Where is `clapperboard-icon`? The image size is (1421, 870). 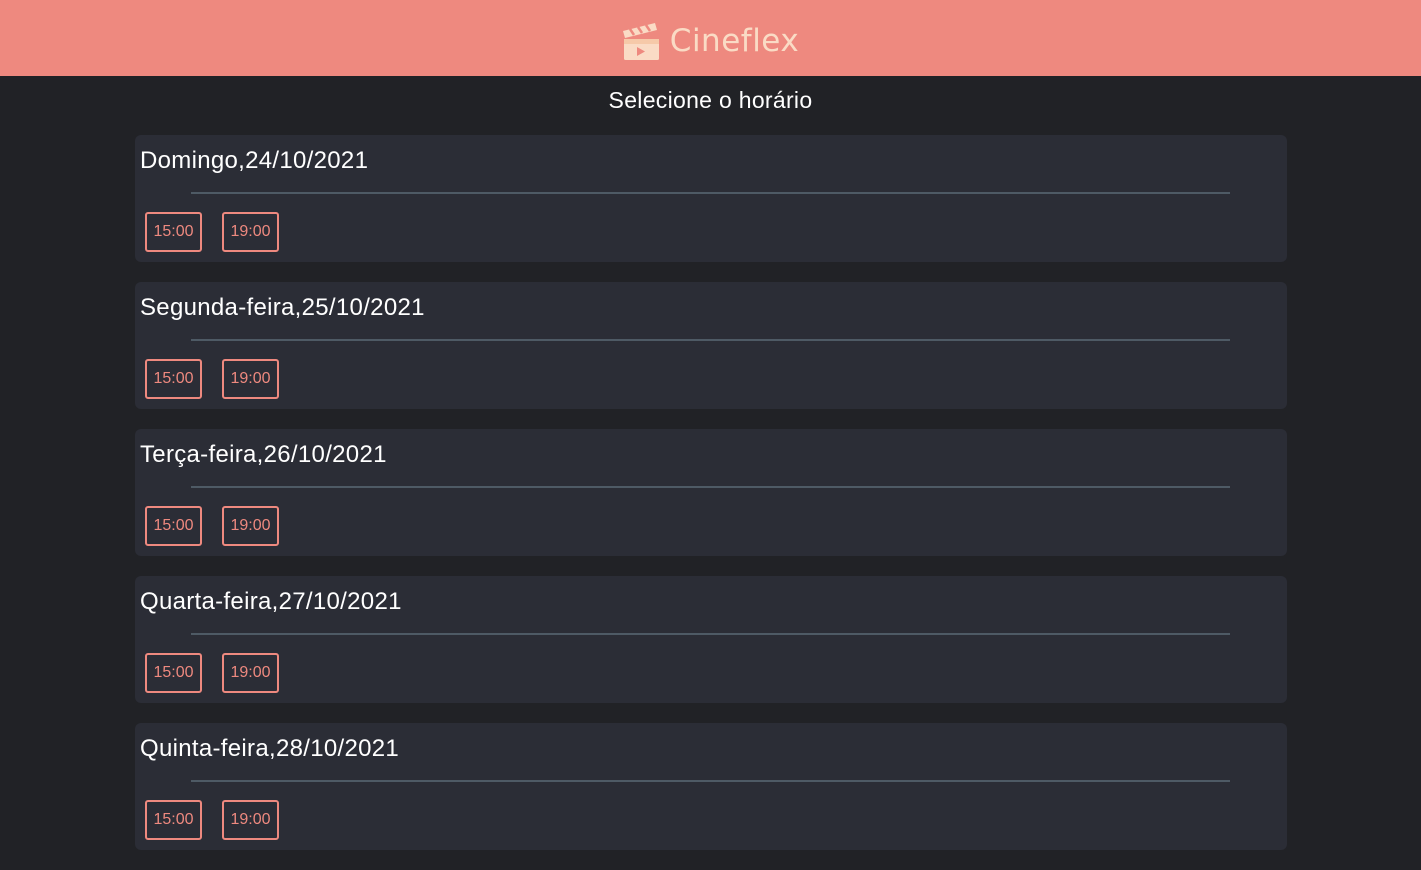
clapperboard-icon is located at coordinates (641, 41).